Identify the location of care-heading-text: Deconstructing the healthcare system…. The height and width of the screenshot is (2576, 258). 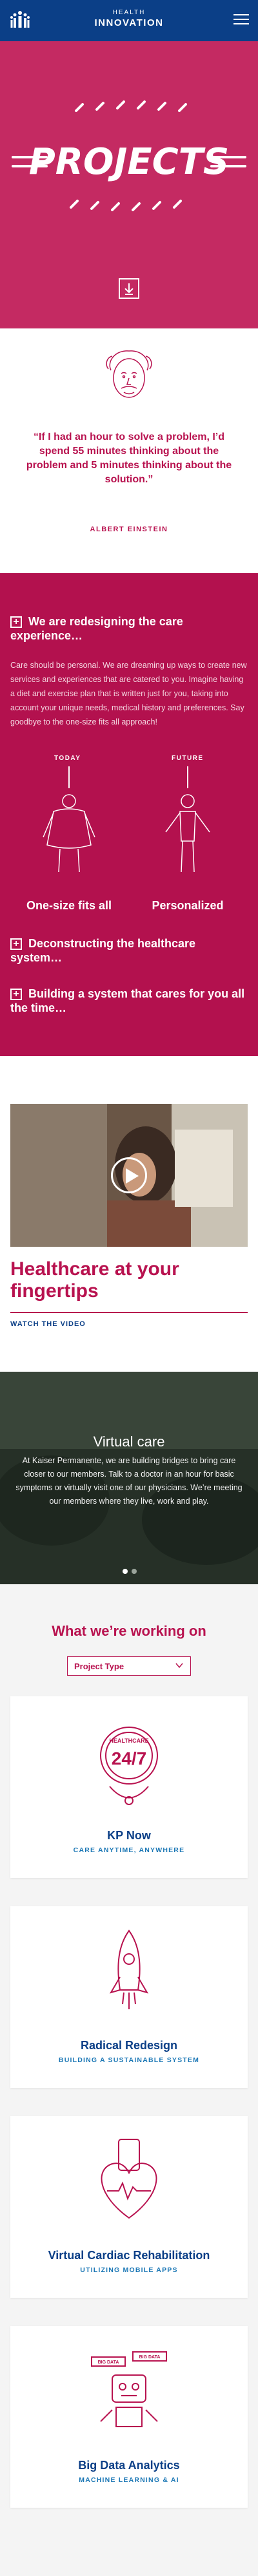
(103, 950).